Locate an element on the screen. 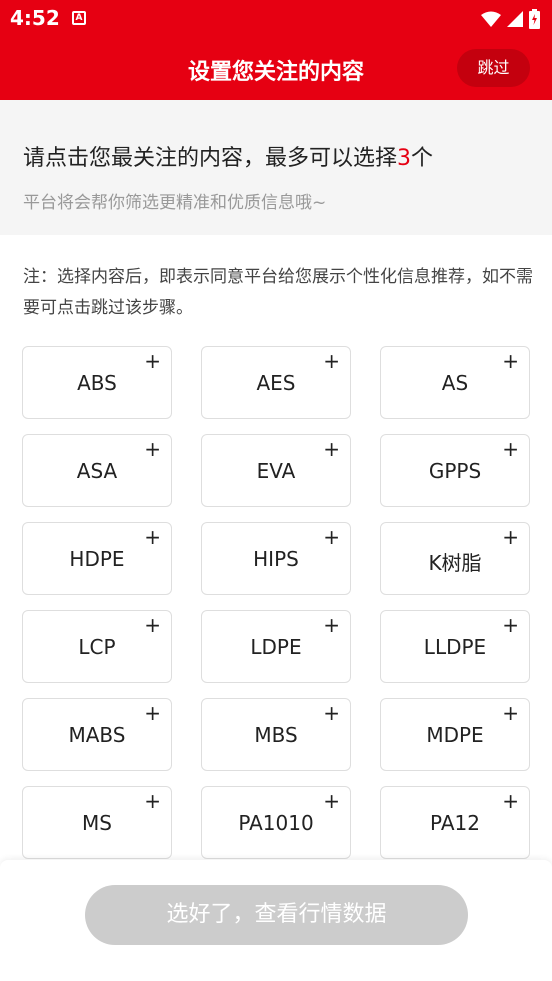 The height and width of the screenshot is (981, 552). tag-as: AS + is located at coordinates (455, 382).